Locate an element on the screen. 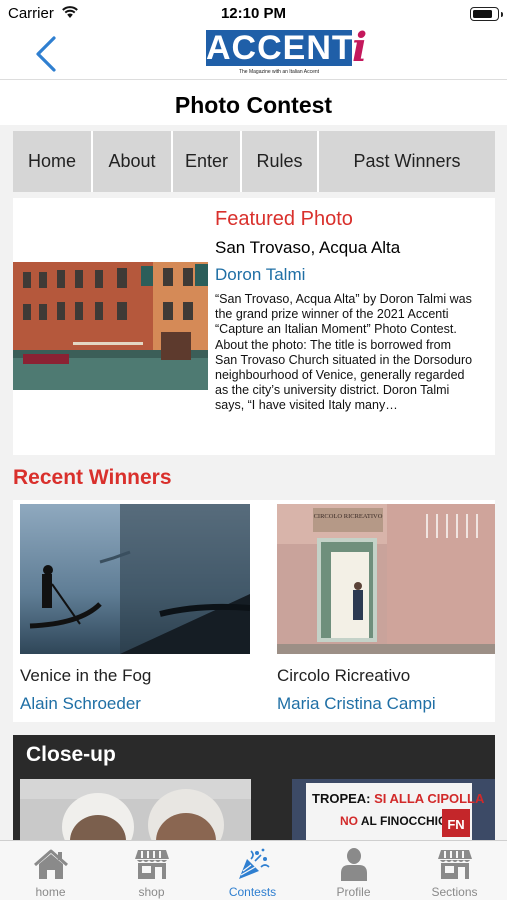 Image resolution: width=507 pixels, height=900 pixels. logo-tagline: The Magazine with an Italian Accent is located at coordinates (279, 72).